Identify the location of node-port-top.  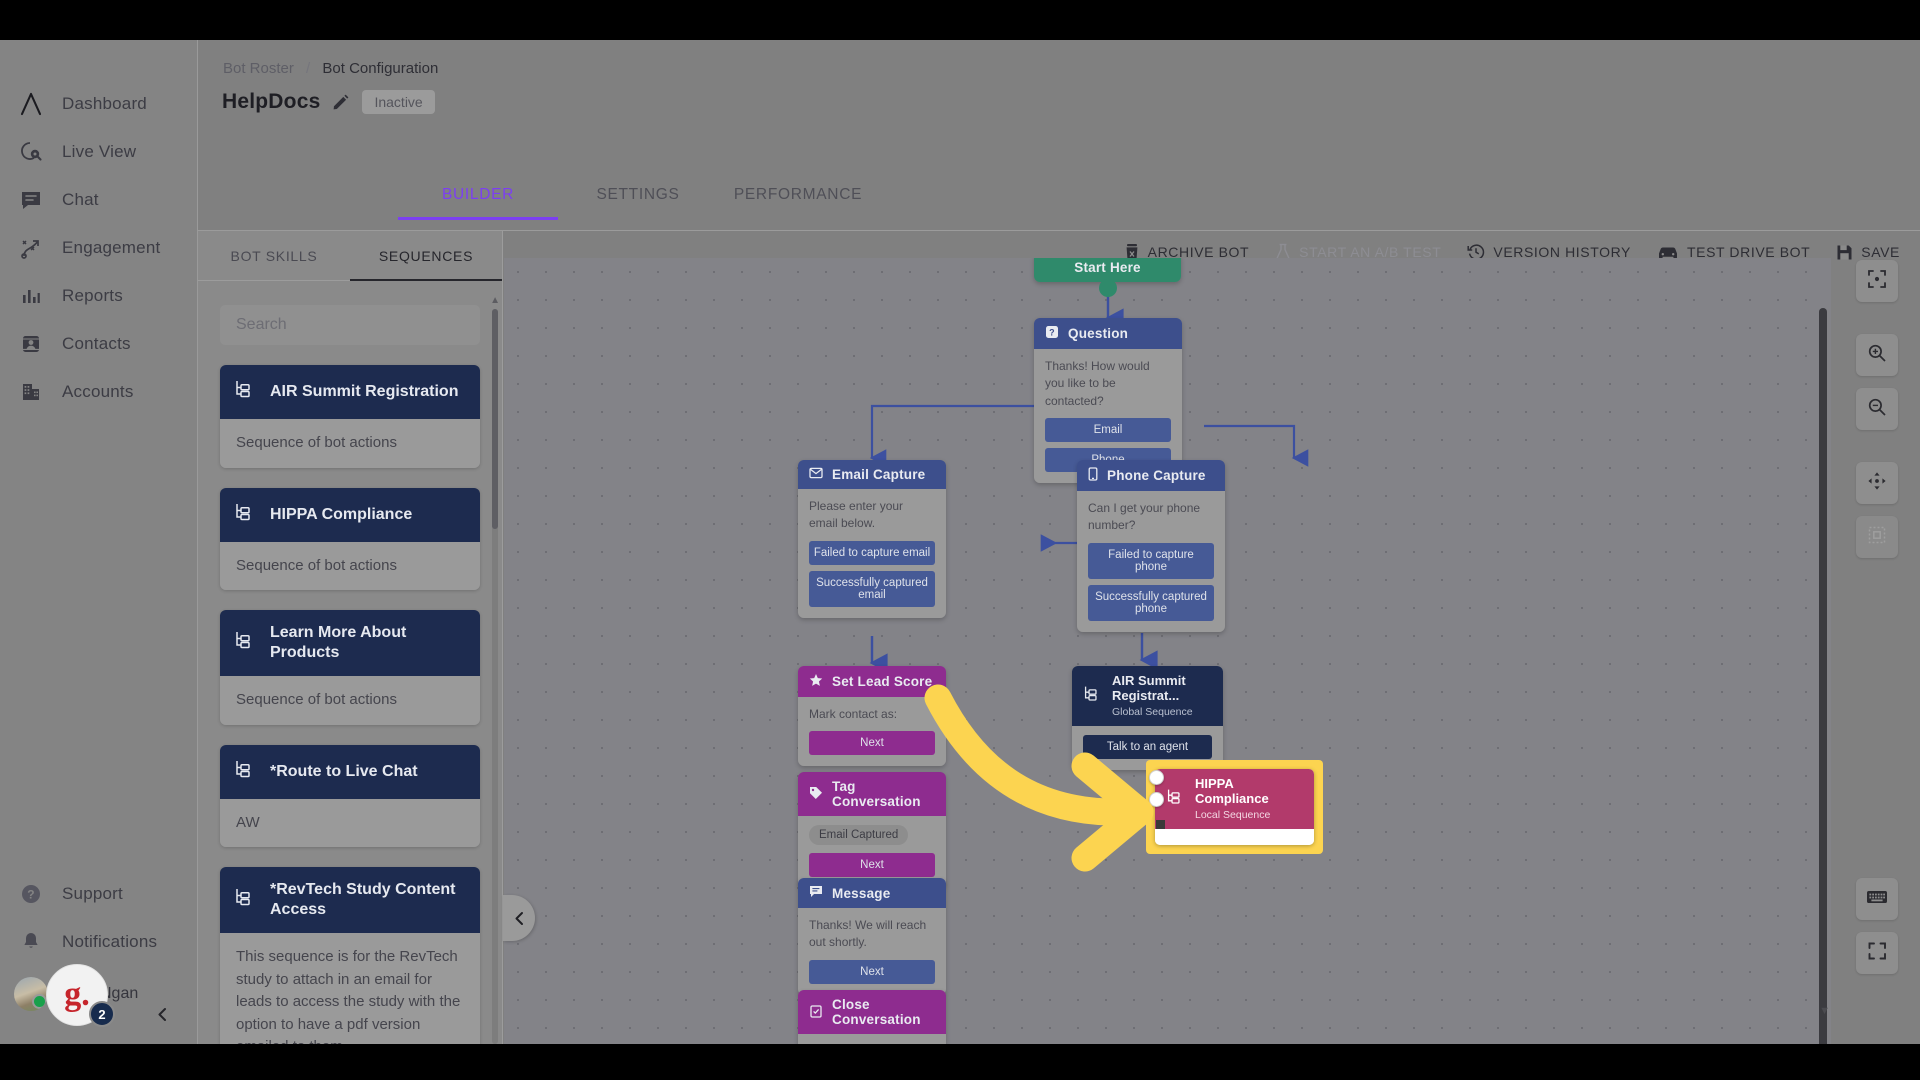
(1156, 777).